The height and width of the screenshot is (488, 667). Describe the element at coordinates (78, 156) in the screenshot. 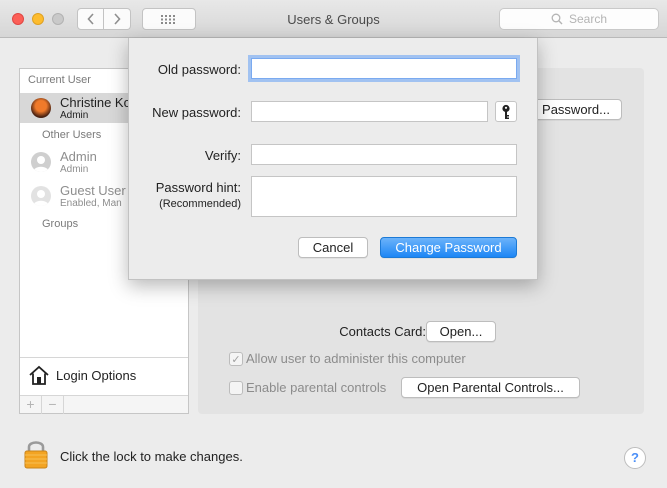

I see `user-name: Admin` at that location.